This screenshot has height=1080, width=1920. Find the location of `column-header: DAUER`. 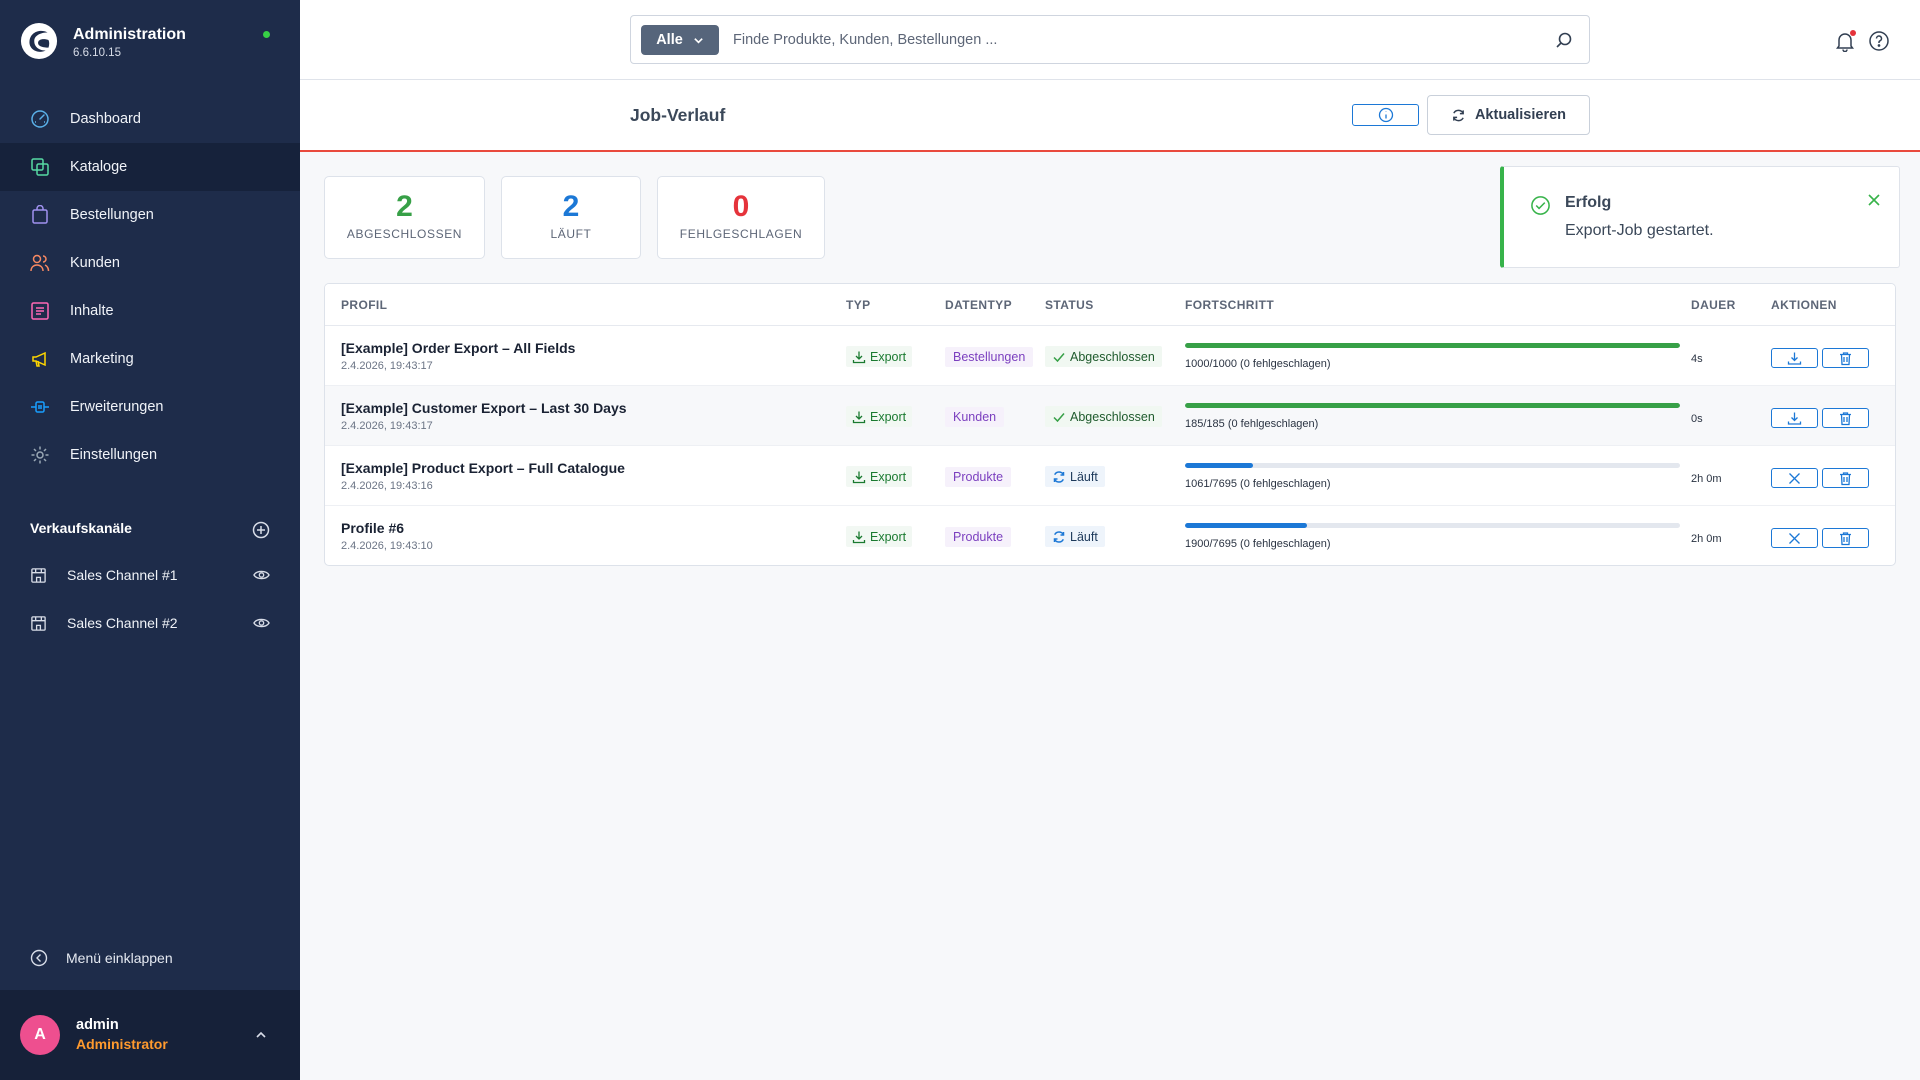

column-header: DAUER is located at coordinates (1713, 305).